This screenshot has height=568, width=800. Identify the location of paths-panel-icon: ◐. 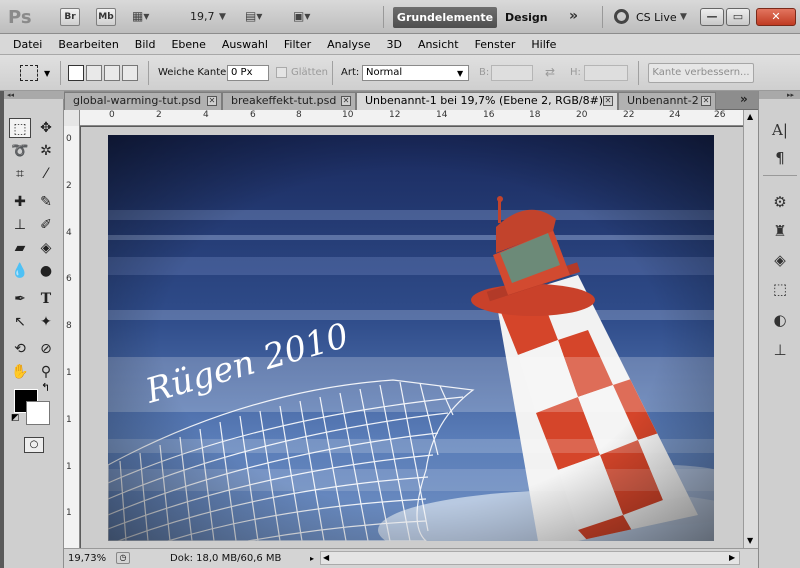
(780, 320).